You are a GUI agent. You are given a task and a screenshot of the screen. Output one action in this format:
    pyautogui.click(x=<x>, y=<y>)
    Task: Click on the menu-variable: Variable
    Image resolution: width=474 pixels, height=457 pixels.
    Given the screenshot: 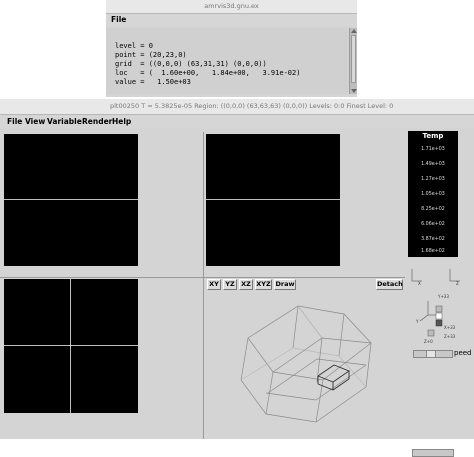 What is the action you would take?
    pyautogui.click(x=64, y=122)
    